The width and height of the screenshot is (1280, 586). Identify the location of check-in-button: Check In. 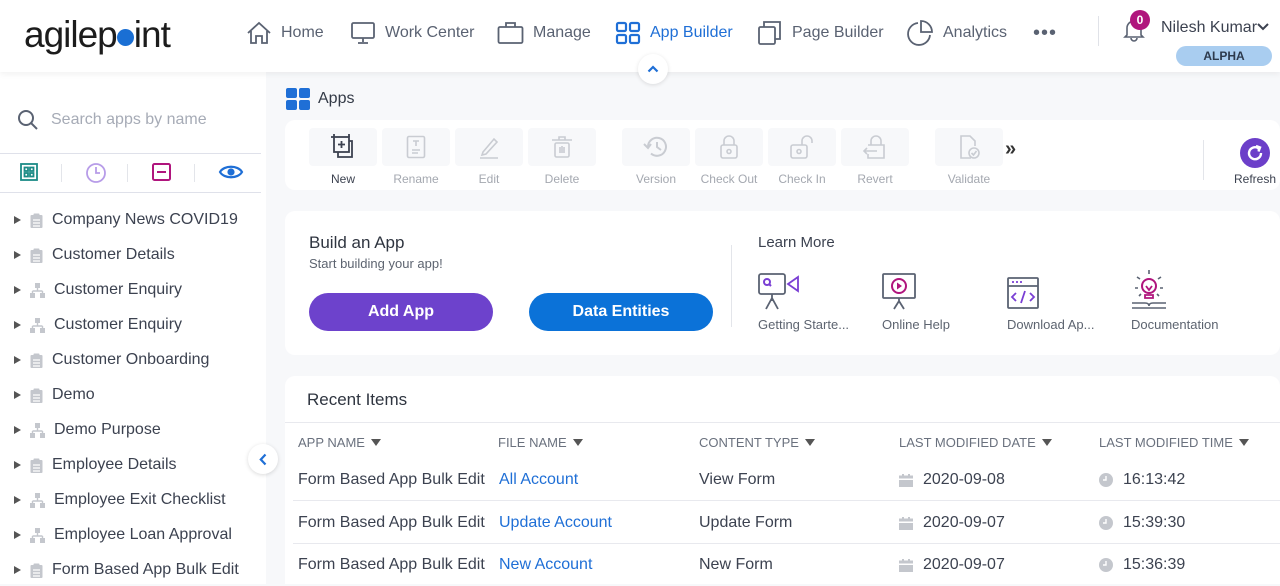
(802, 157).